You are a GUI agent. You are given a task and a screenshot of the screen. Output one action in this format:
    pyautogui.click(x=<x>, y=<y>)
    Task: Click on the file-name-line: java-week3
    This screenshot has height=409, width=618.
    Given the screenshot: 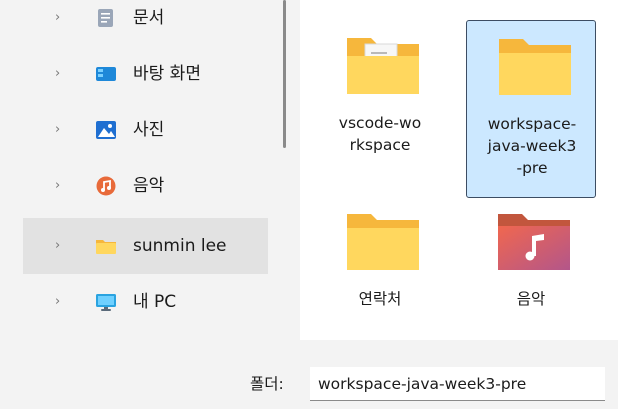 What is the action you would take?
    pyautogui.click(x=532, y=146)
    